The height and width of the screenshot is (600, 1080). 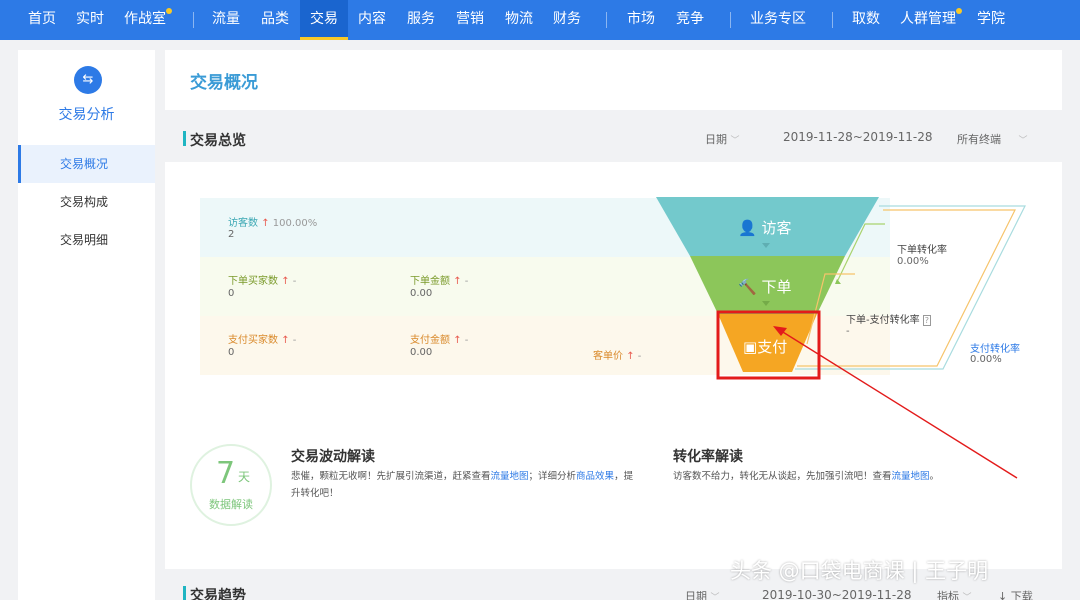 I want to click on conv-text-1: 访客数不给力，转化无从谈起，先加强引流吧！查看, so click(x=782, y=476).